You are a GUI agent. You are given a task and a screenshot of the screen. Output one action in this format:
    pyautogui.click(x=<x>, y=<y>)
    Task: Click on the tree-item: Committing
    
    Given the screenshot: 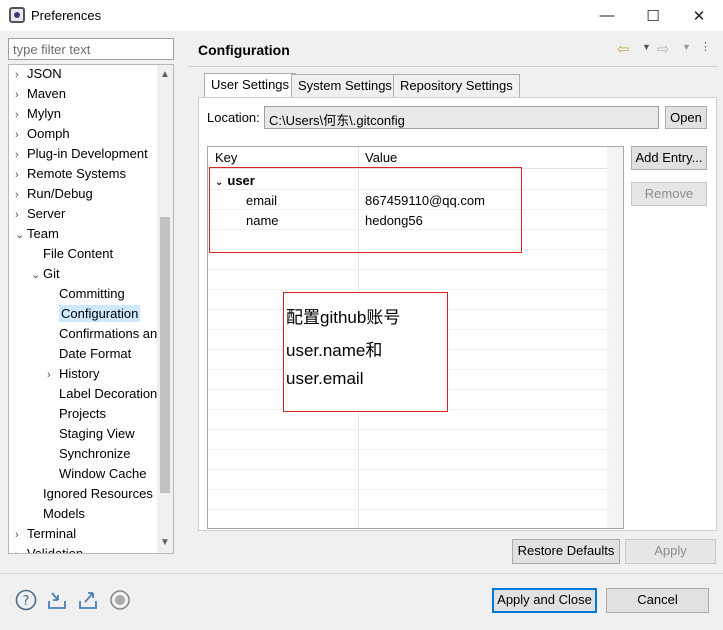 What is the action you would take?
    pyautogui.click(x=86, y=294)
    